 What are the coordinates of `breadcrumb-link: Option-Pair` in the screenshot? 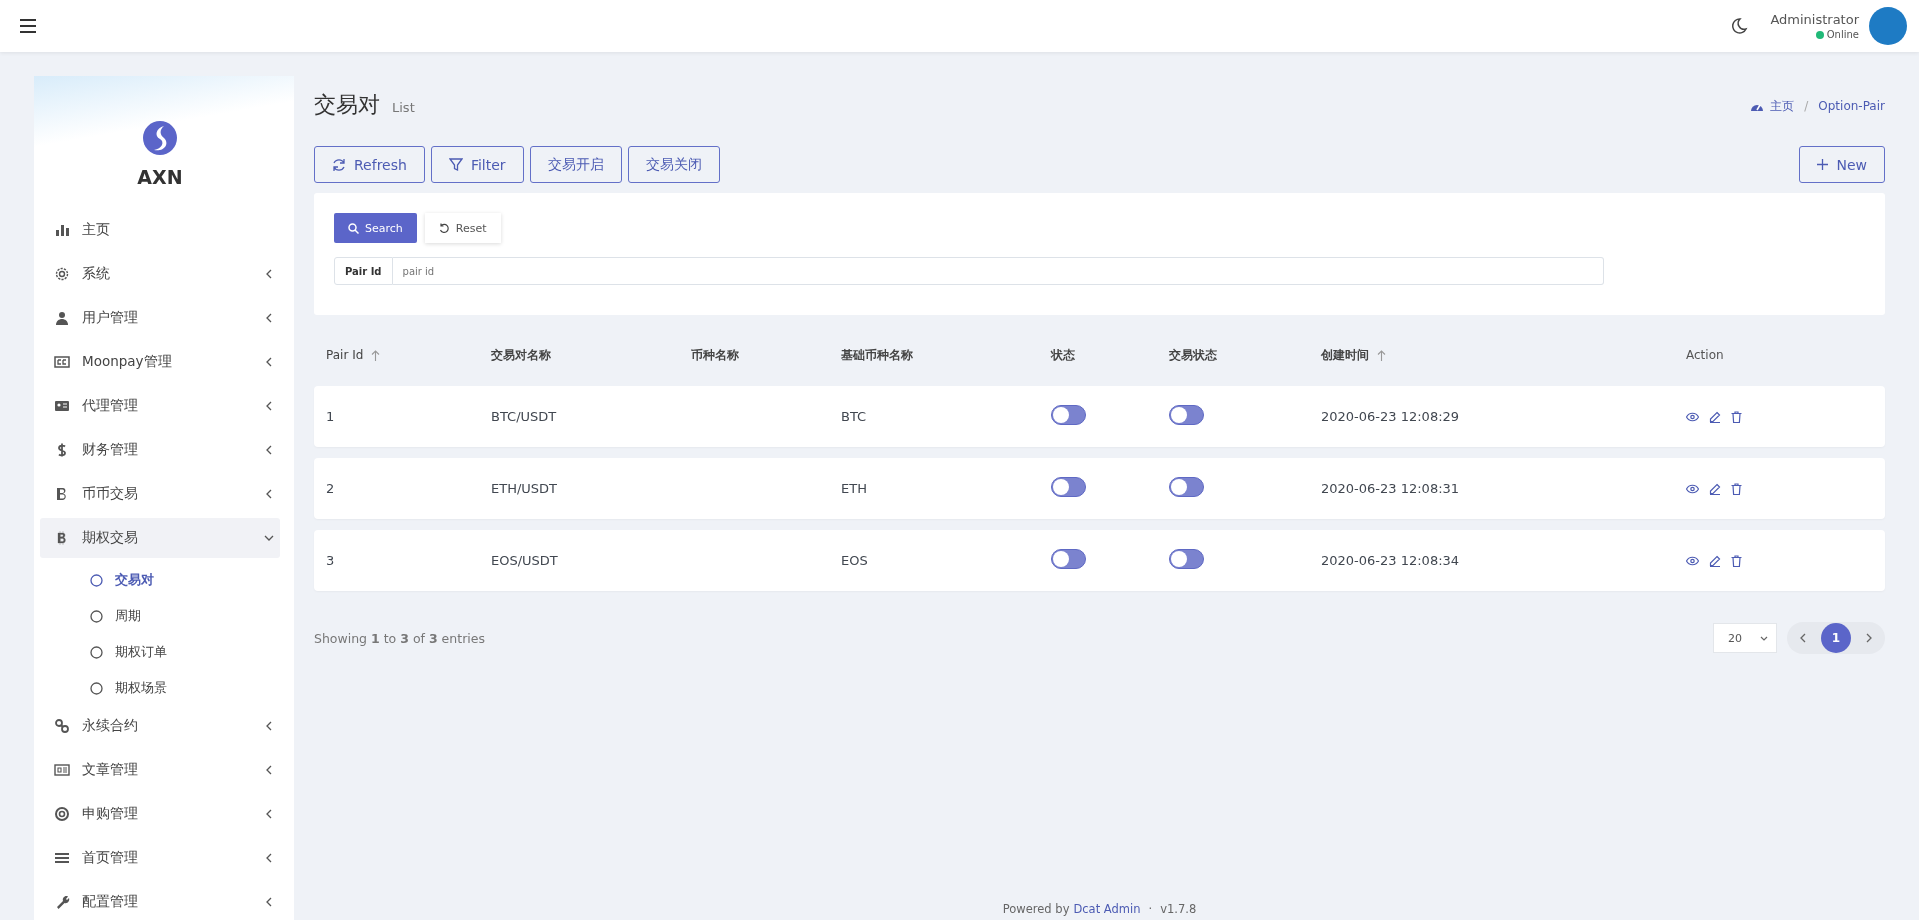 It's located at (1851, 106).